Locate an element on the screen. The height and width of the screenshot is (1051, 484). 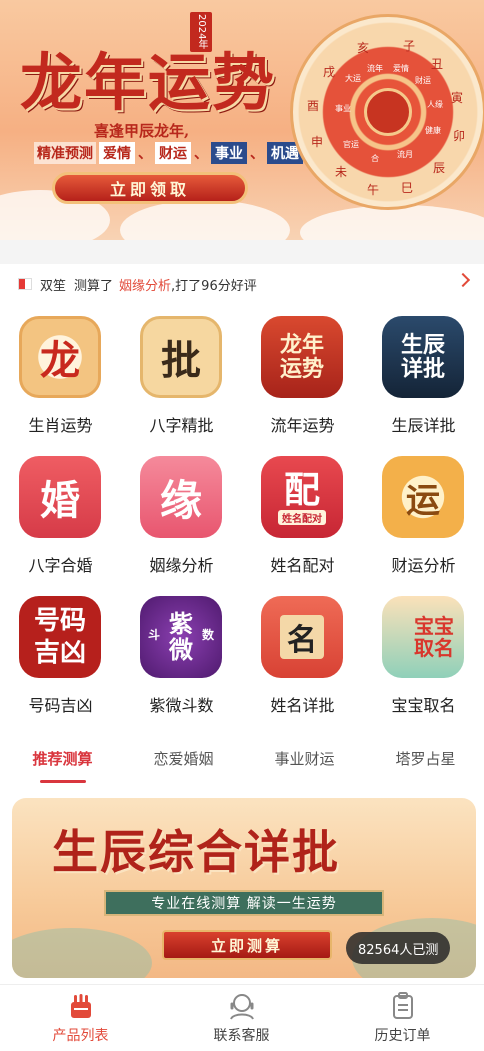
ziwei-star-icon: 紫微 斗 数 is located at coordinates (181, 637).